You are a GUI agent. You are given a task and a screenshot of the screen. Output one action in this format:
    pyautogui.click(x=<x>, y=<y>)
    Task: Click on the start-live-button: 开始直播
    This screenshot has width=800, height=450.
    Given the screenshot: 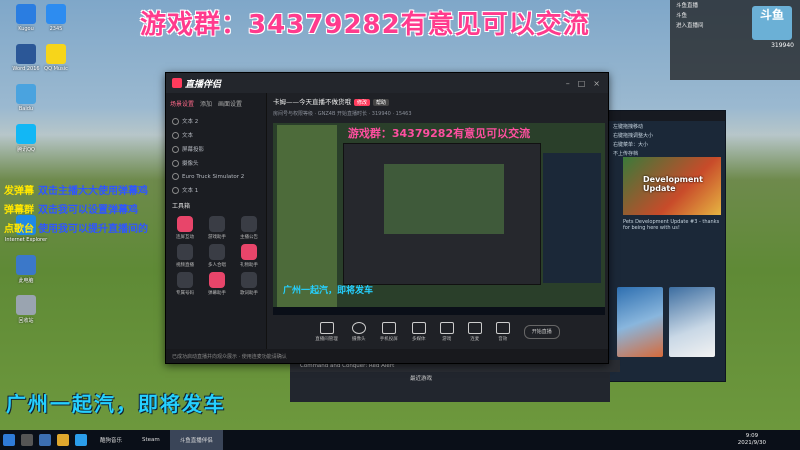 What is the action you would take?
    pyautogui.click(x=541, y=332)
    